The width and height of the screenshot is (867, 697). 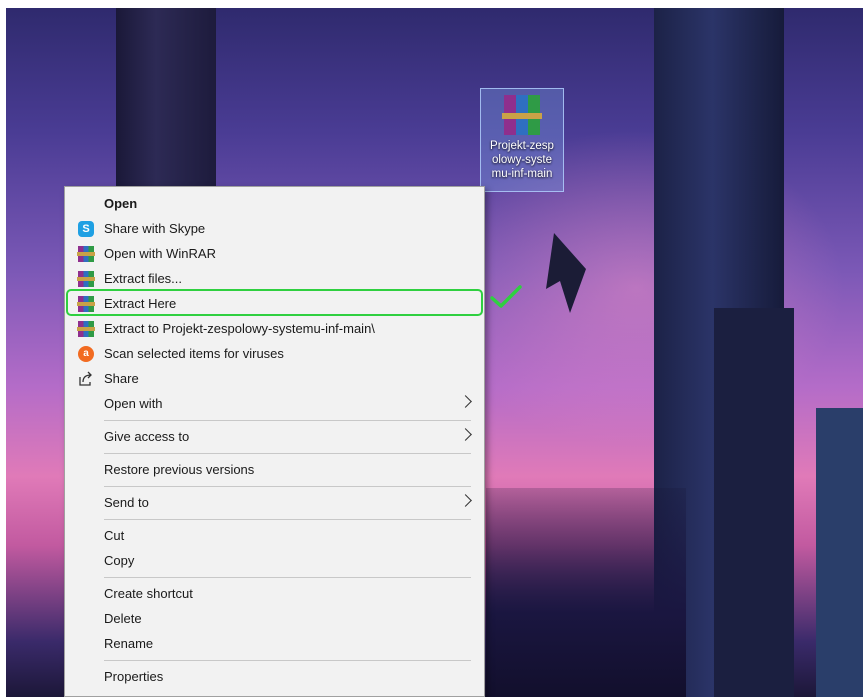 I want to click on menu-item-open: Open, so click(x=274, y=203).